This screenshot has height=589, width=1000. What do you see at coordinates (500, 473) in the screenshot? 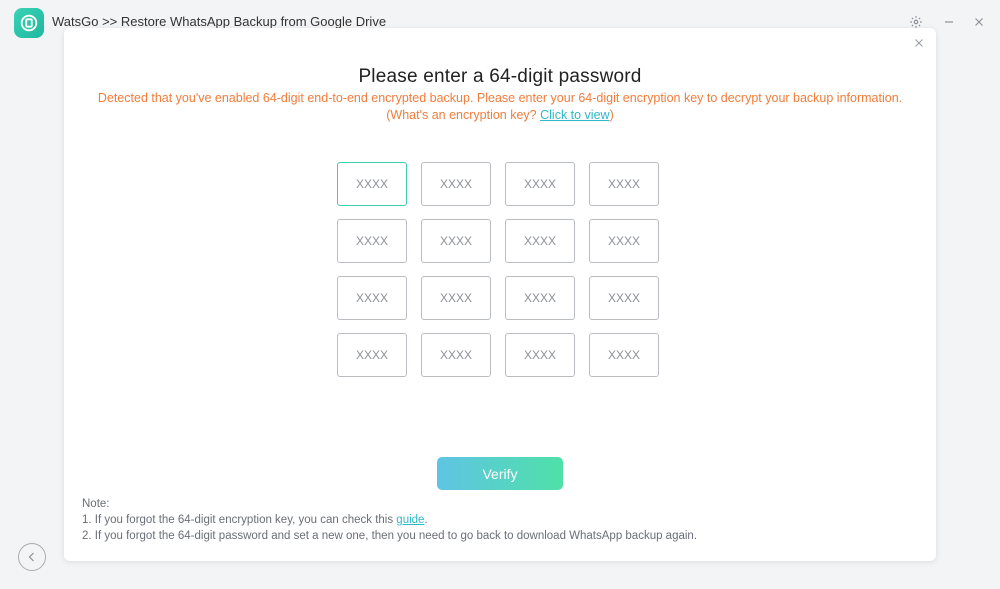
I see `verify-button: Verify` at bounding box center [500, 473].